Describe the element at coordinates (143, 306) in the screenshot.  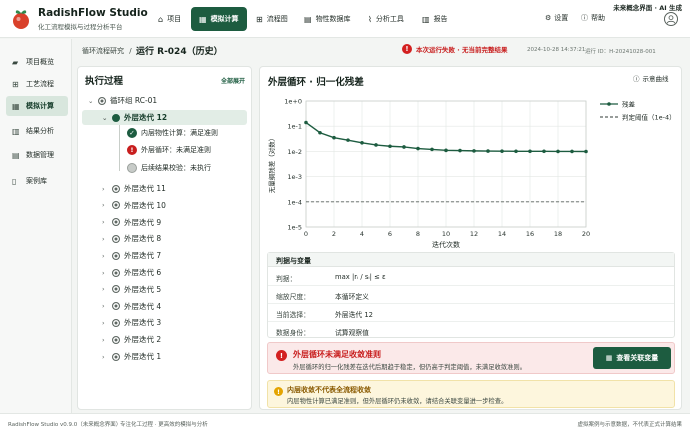
I see `iteration-label: 外层迭代 4` at that location.